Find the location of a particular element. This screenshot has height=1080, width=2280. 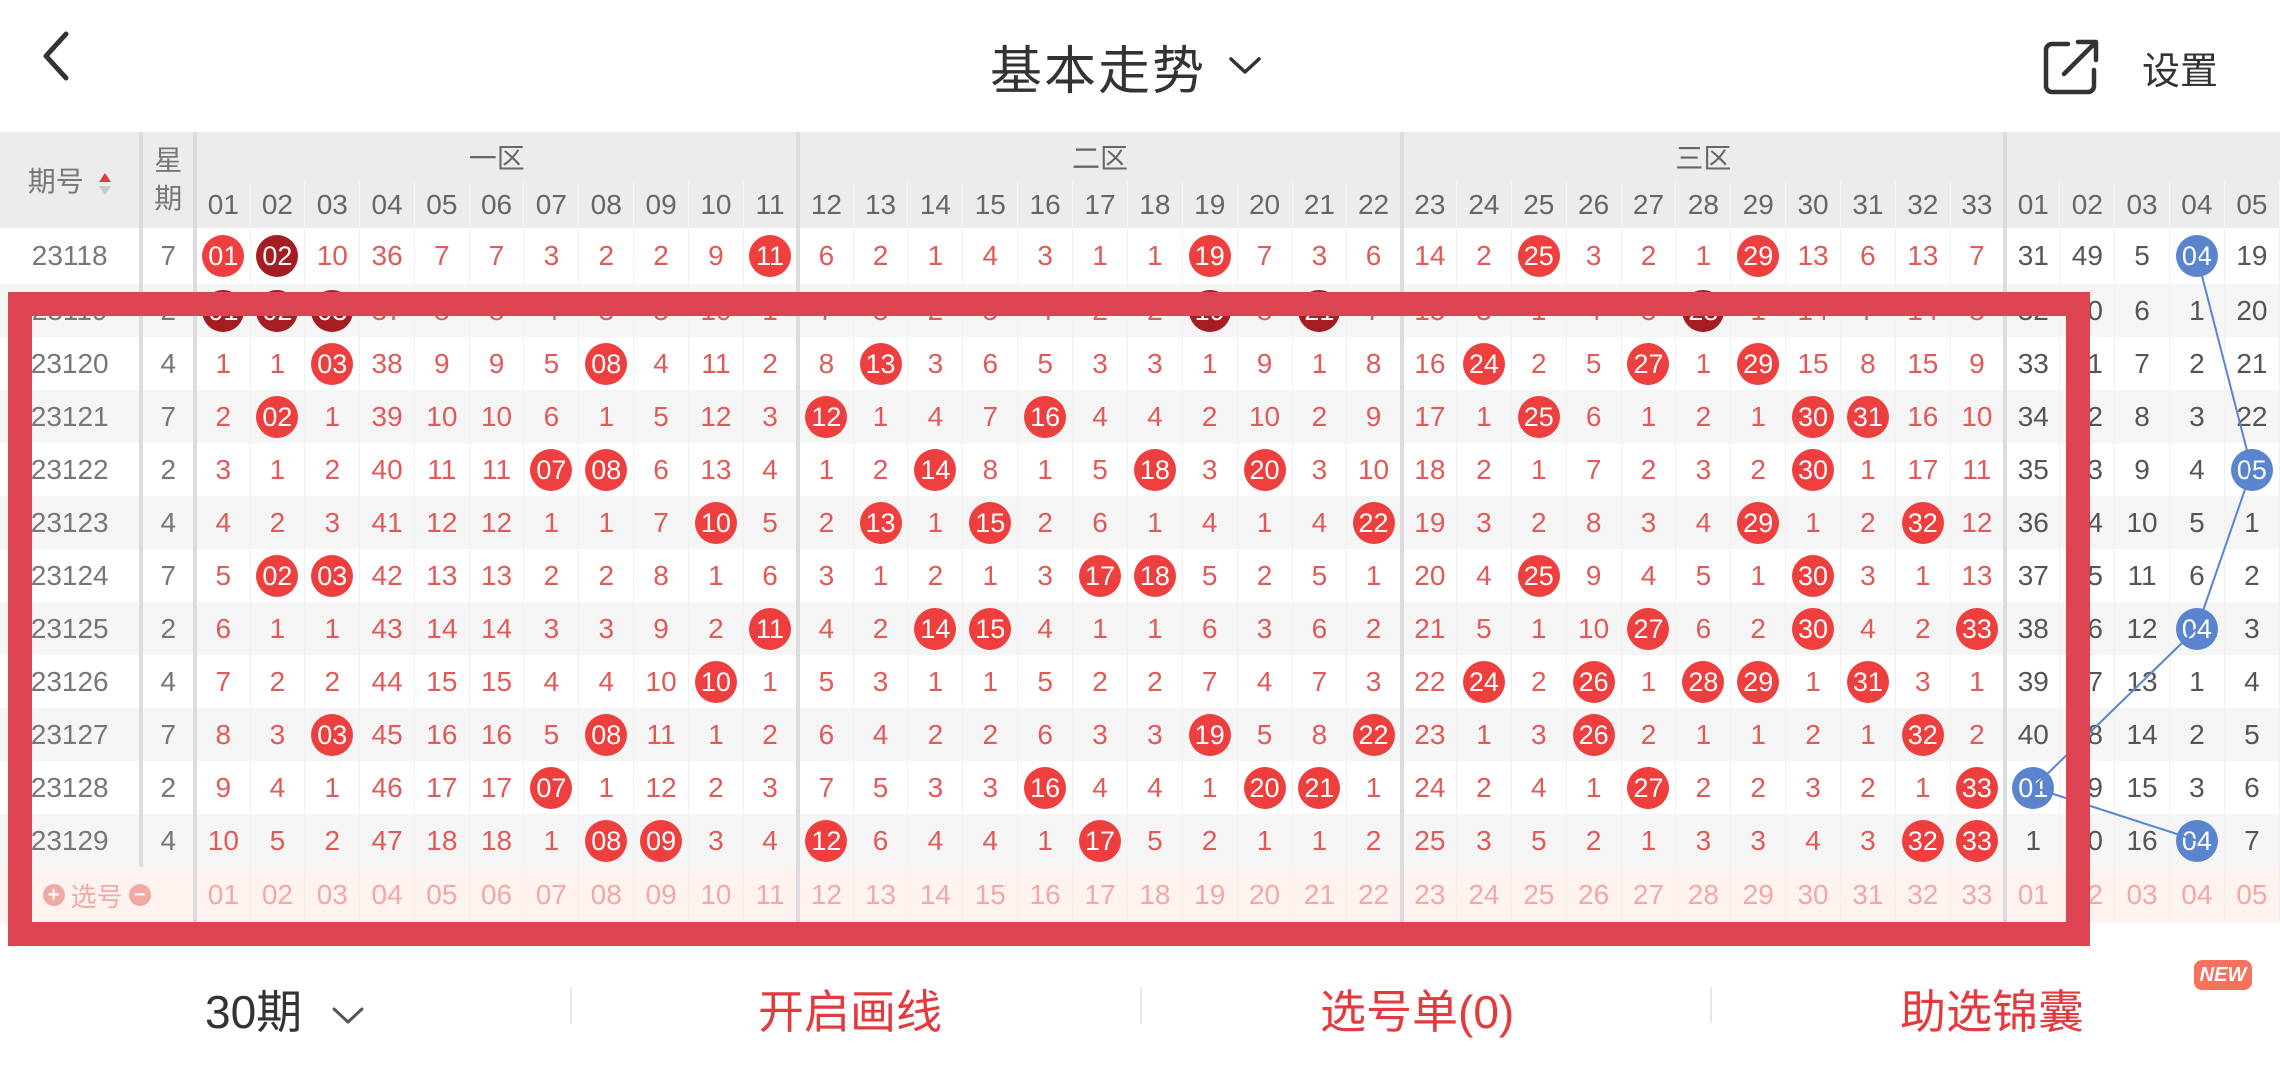

blue-omission-value: 58 is located at coordinates (2087, 734).